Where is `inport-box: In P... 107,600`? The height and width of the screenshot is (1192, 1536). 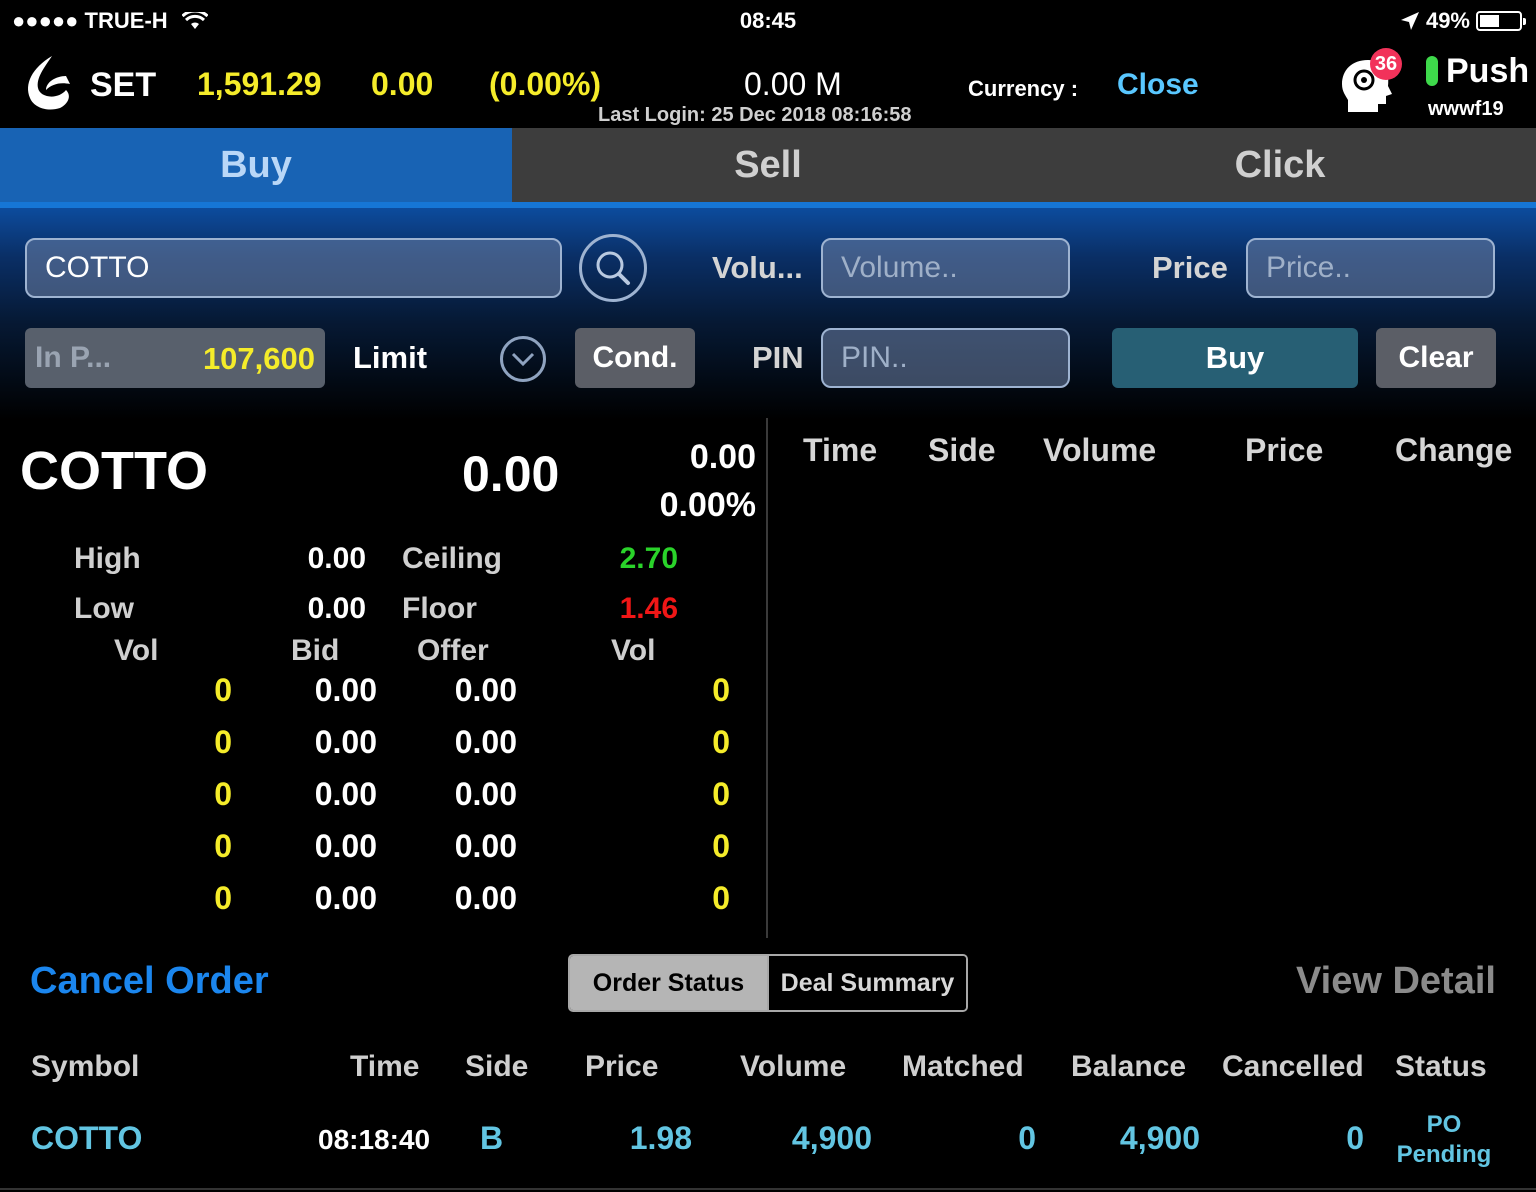
inport-box: In P... 107,600 is located at coordinates (175, 358).